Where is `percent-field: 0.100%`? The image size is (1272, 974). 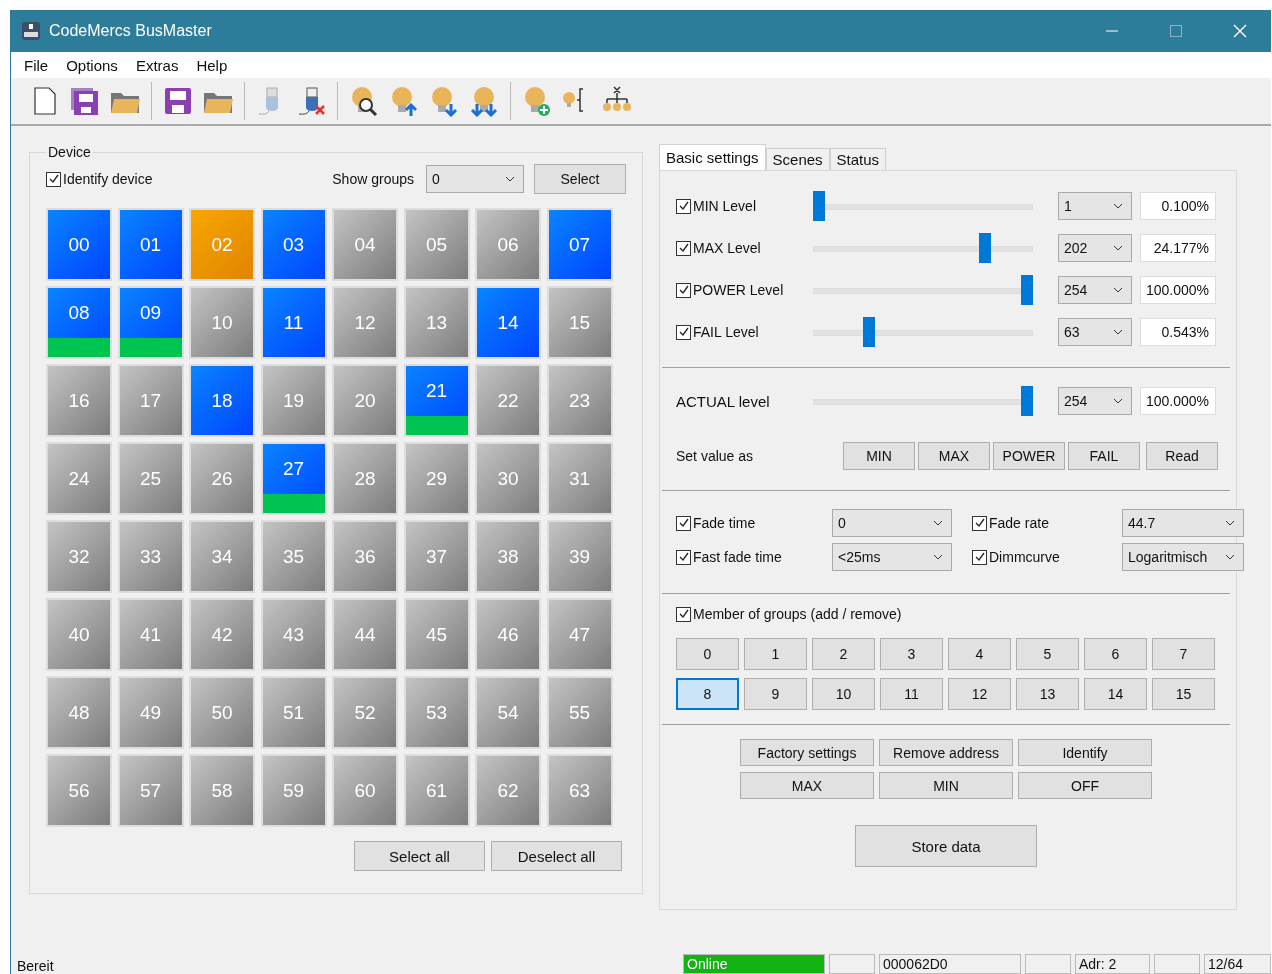 percent-field: 0.100% is located at coordinates (1178, 206).